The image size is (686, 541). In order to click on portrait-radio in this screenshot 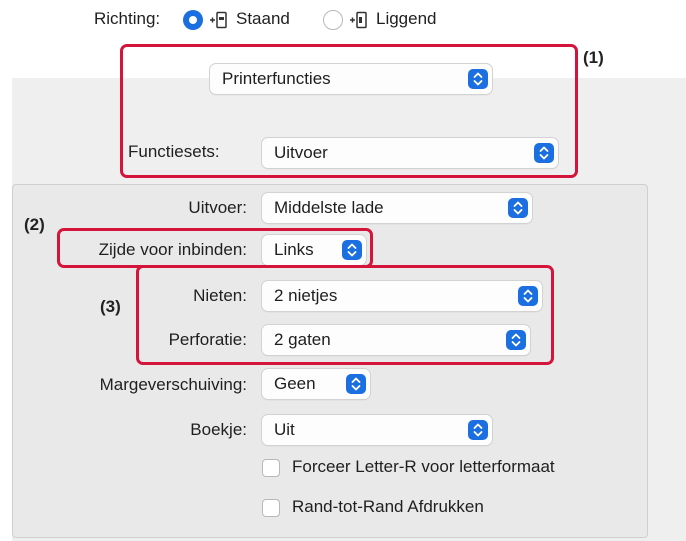, I will do `click(193, 20)`.